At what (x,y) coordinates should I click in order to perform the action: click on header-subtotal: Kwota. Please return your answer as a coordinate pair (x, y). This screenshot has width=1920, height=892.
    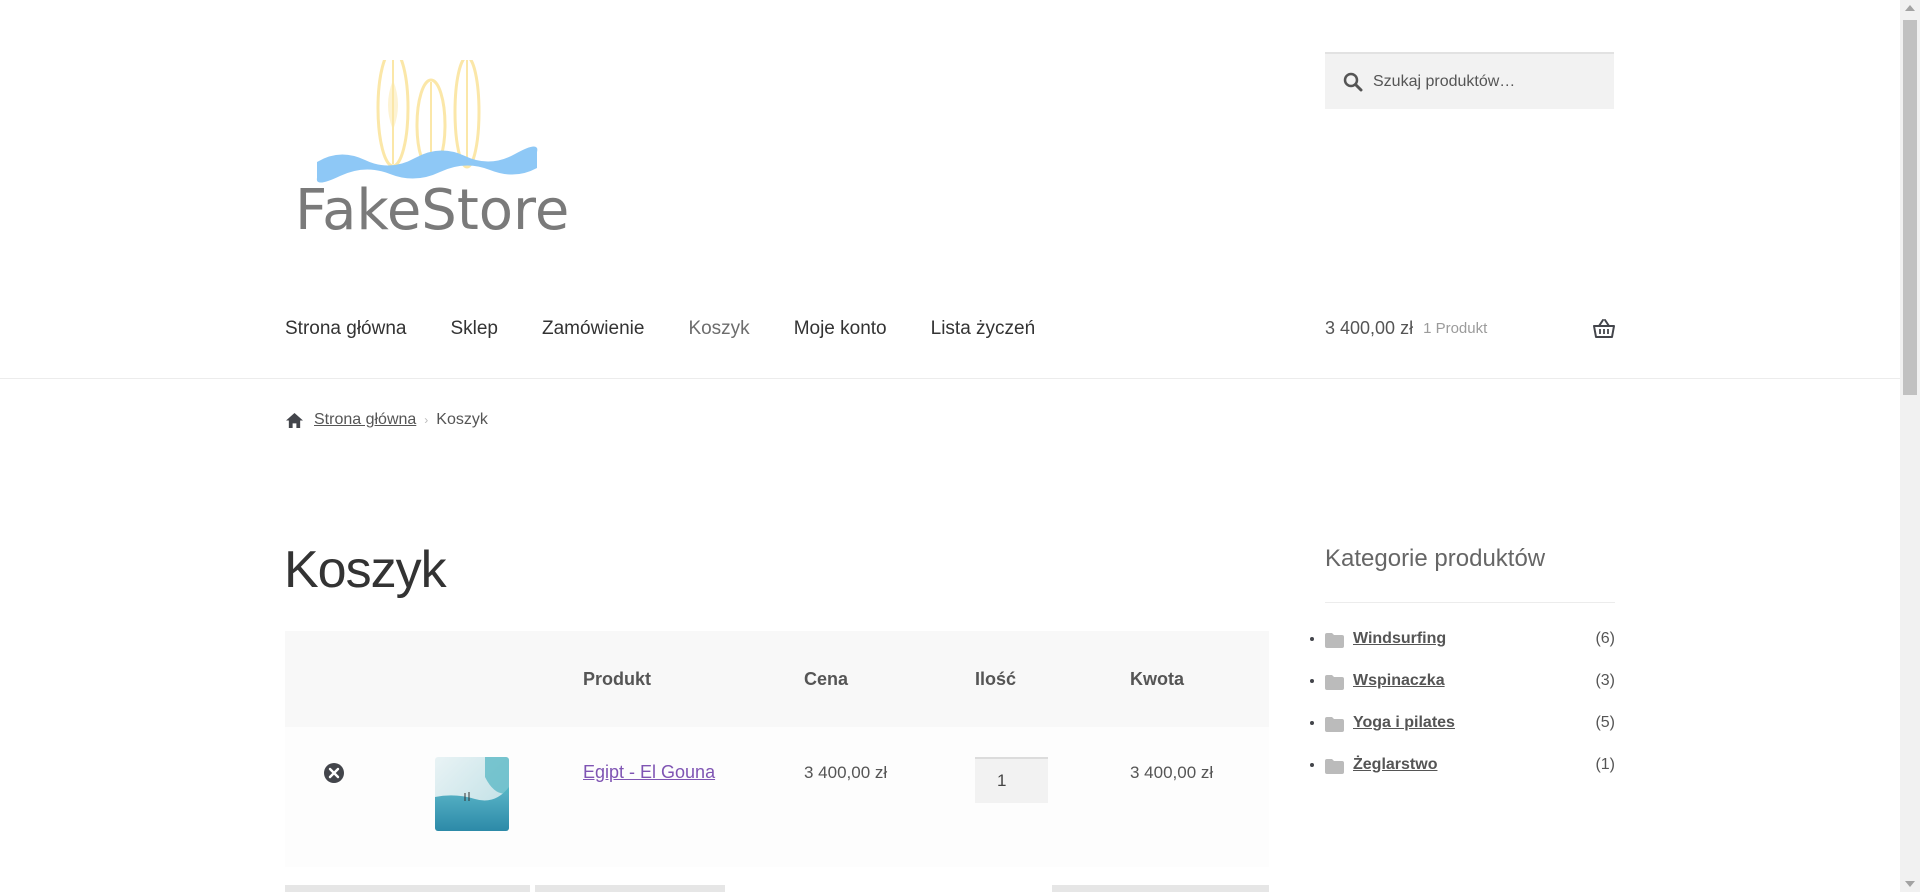
    Looking at the image, I should click on (1157, 679).